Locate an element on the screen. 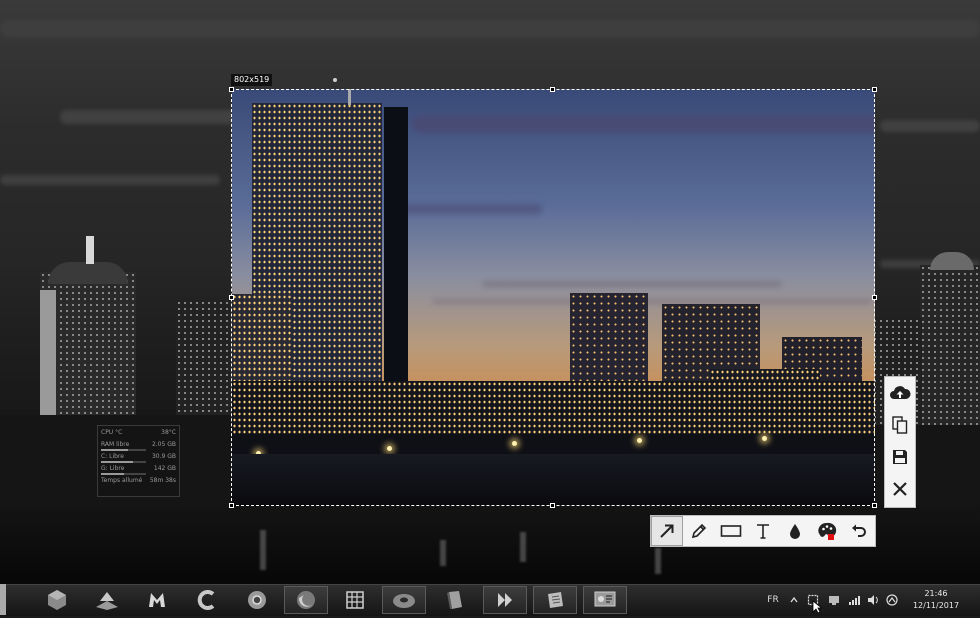  save-button is located at coordinates (900, 457).